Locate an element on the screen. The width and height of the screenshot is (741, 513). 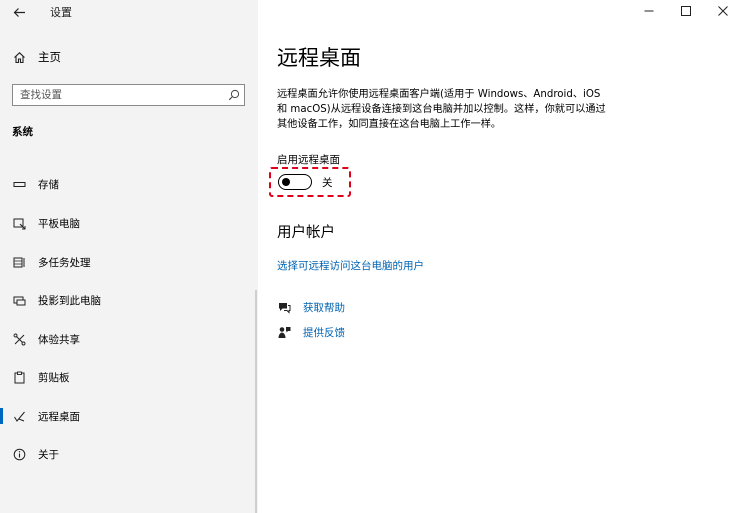
search-box is located at coordinates (128, 95).